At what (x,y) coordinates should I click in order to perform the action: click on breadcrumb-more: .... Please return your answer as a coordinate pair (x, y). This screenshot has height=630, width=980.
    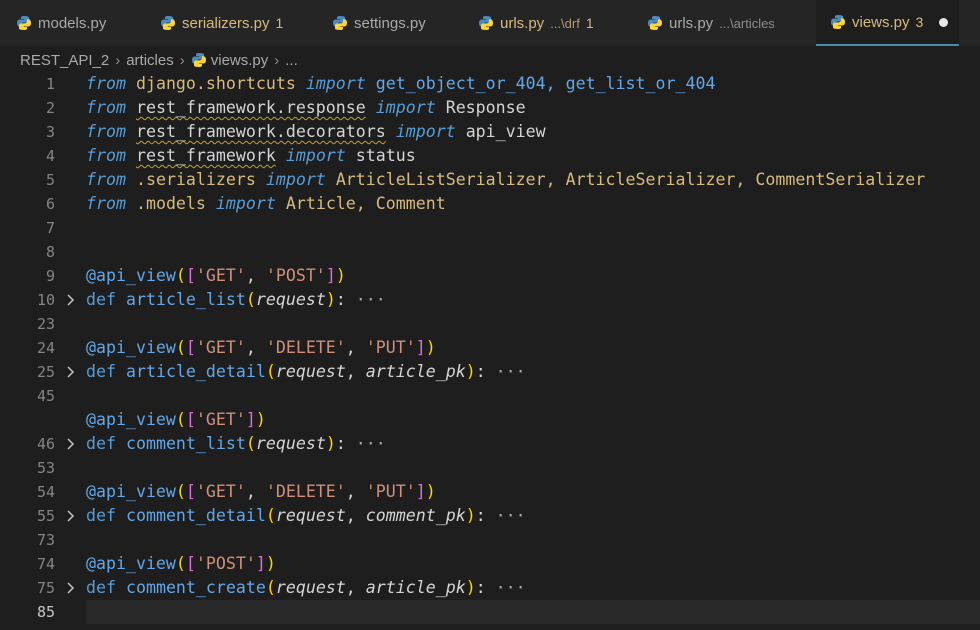
    Looking at the image, I should click on (291, 60).